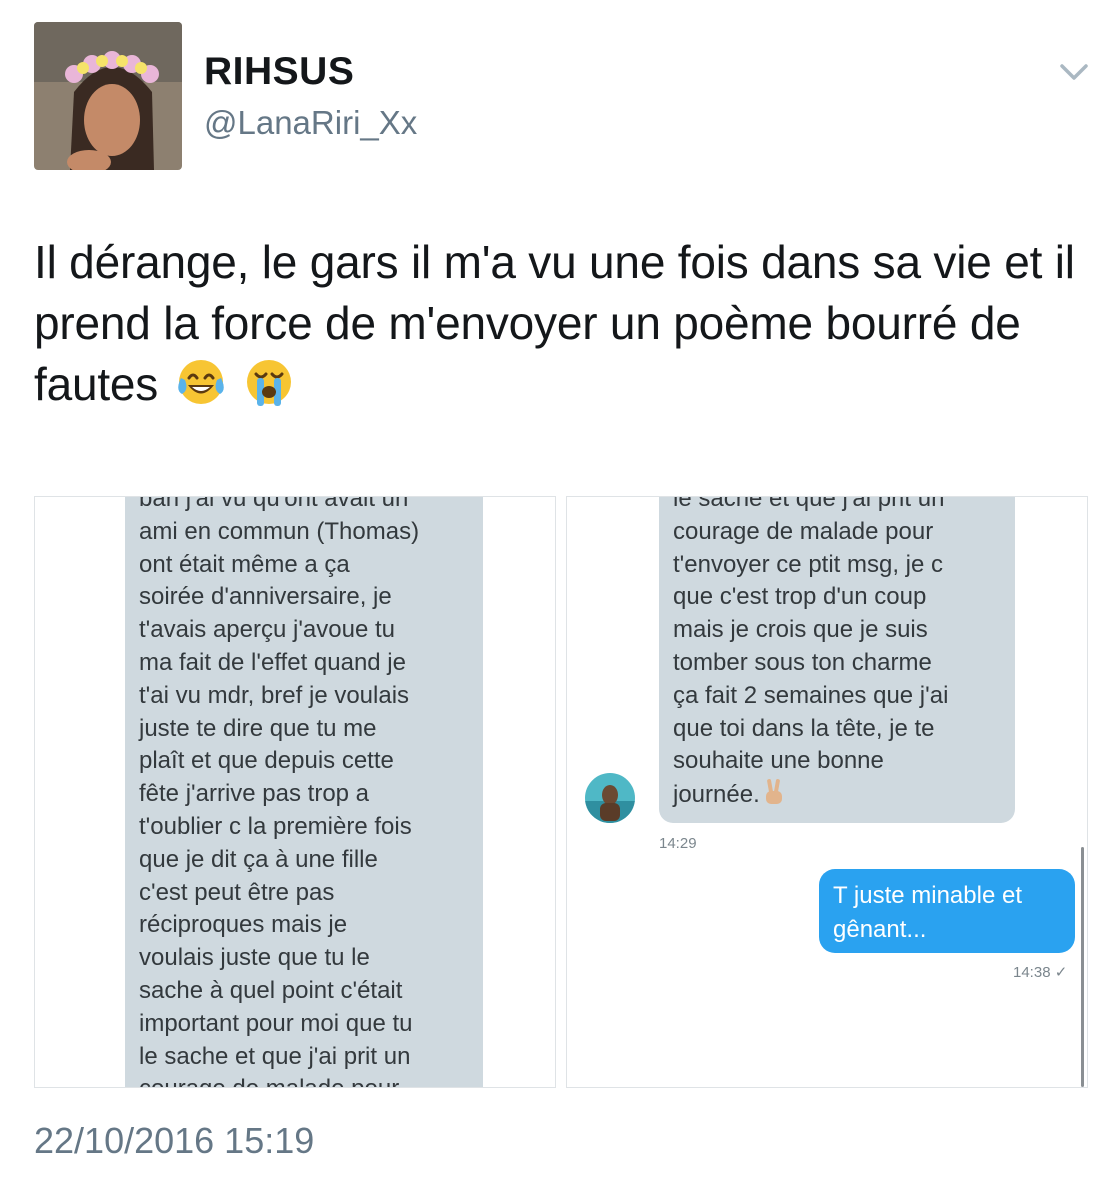 This screenshot has height=1200, width=1120. I want to click on message-line: tomber sous ton charme, so click(802, 662).